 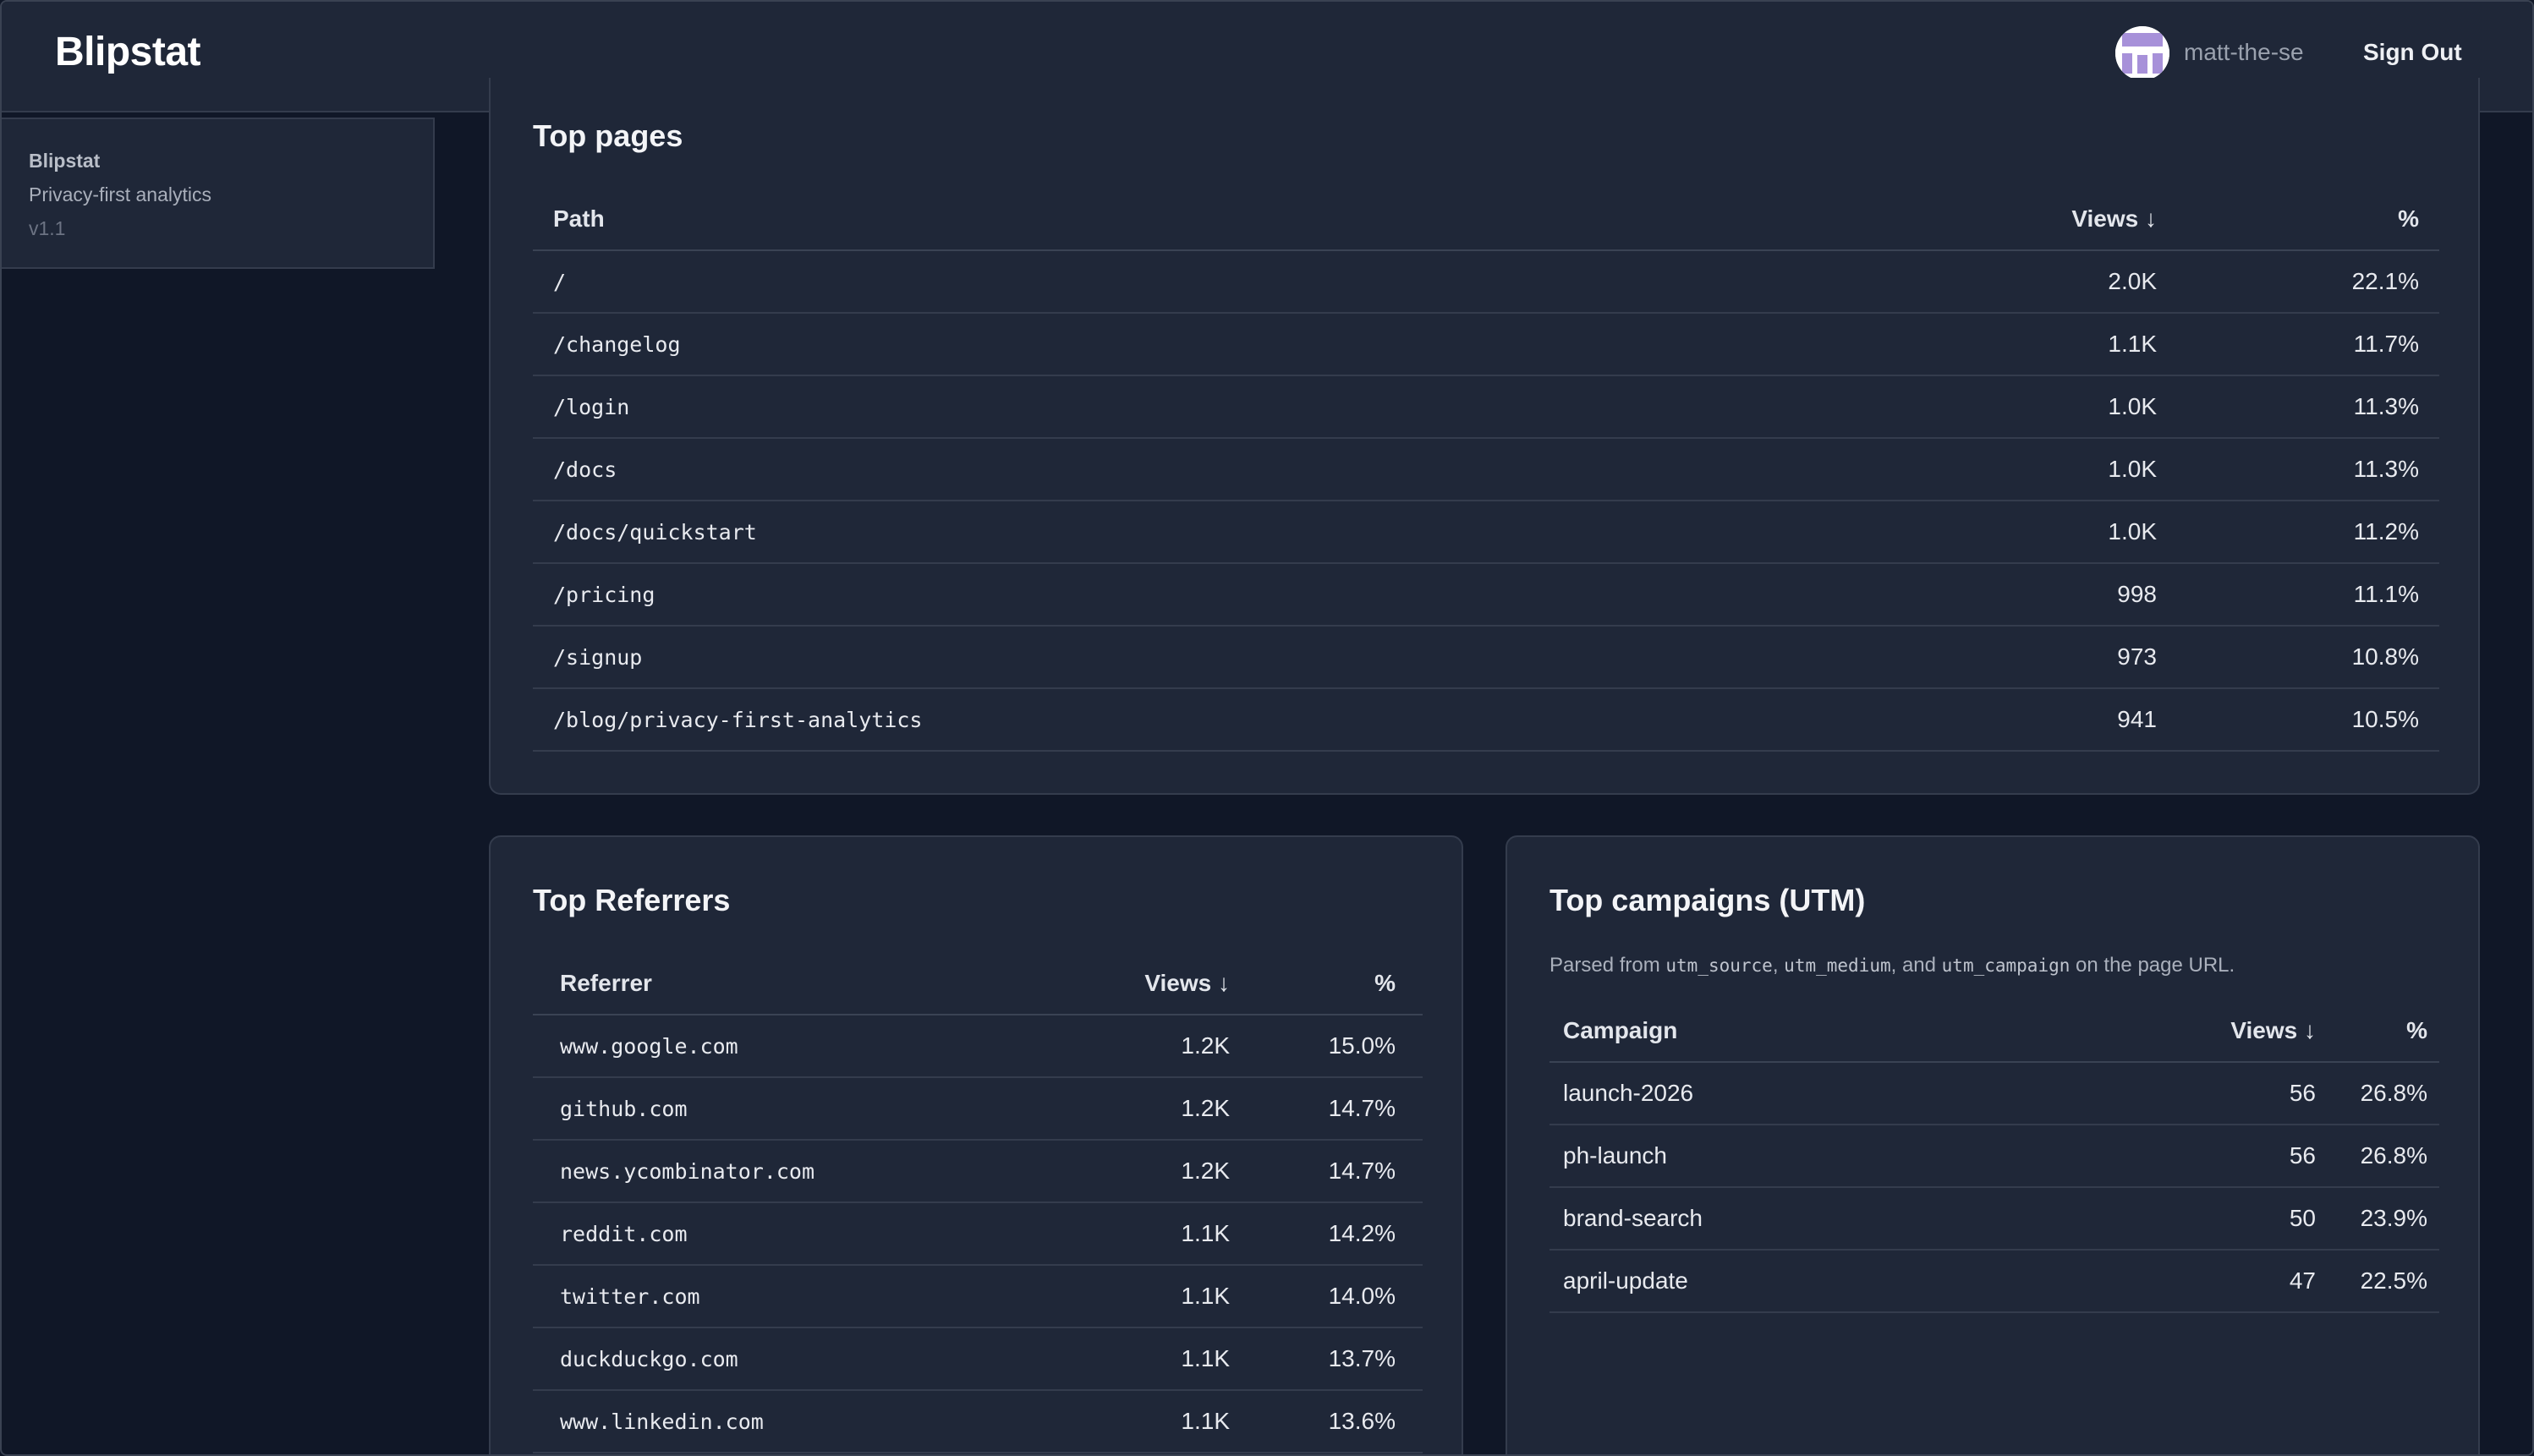 I want to click on row-views: 973, so click(x=2030, y=657).